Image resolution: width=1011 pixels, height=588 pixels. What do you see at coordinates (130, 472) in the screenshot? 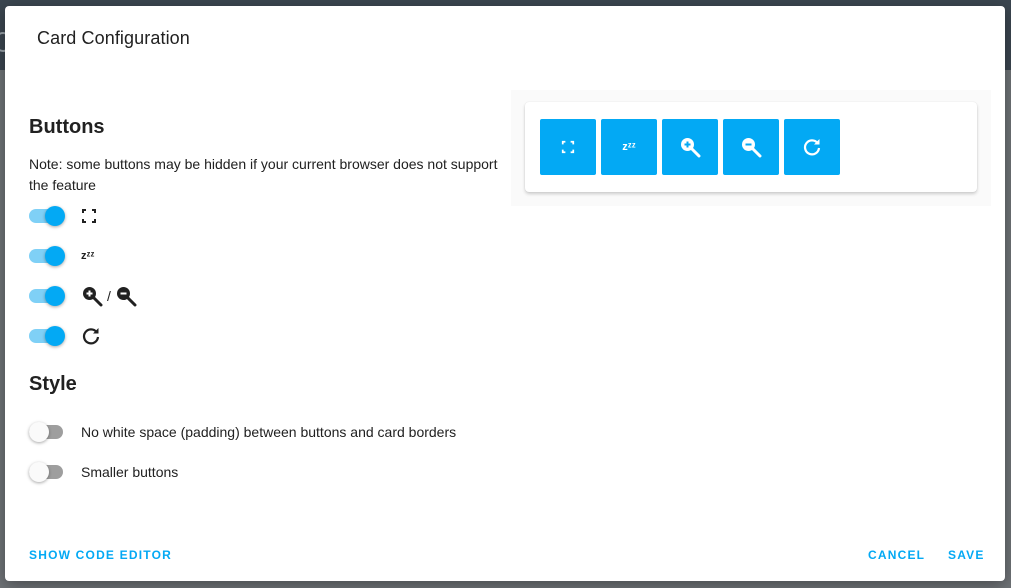
I see `smaller-buttons-label: Smaller buttons` at bounding box center [130, 472].